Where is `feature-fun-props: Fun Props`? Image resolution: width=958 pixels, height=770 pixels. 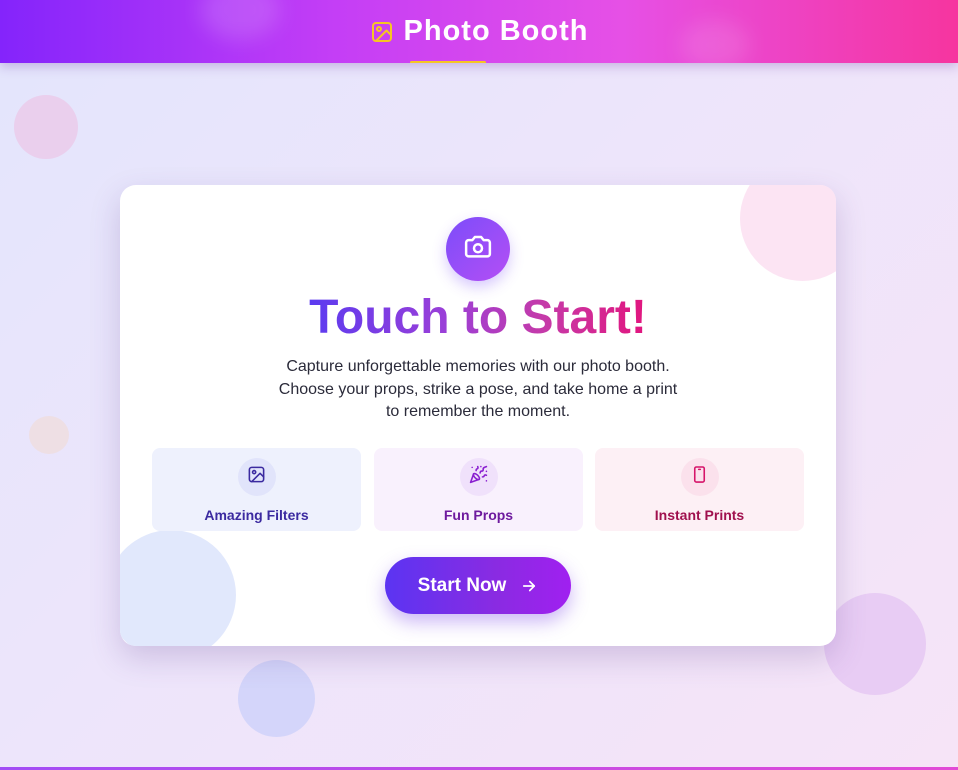
feature-fun-props: Fun Props is located at coordinates (478, 489).